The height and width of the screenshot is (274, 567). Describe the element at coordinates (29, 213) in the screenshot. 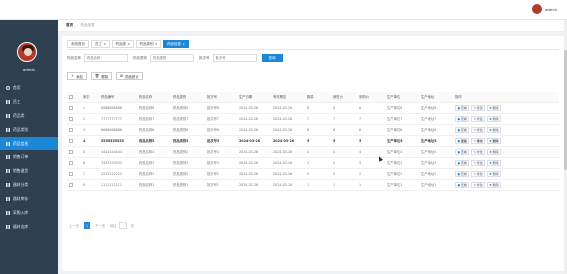

I see `sidebar-item-9: 采购入库` at that location.